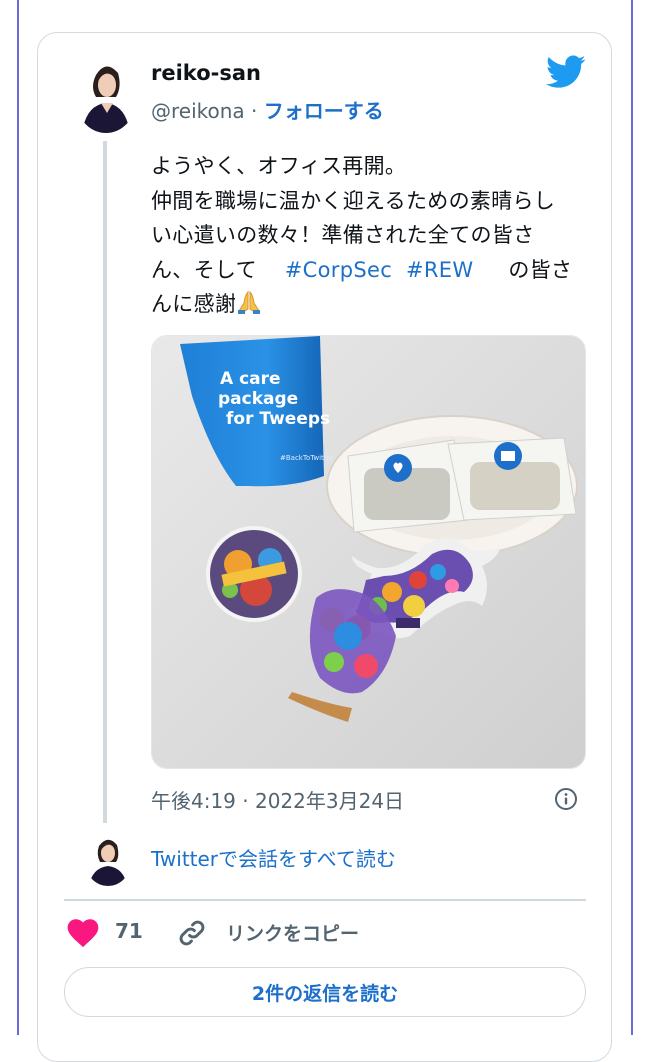 The height and width of the screenshot is (1062, 650). Describe the element at coordinates (273, 857) in the screenshot. I see `read-conversation-link: Twitterで会話をすべて読む` at that location.